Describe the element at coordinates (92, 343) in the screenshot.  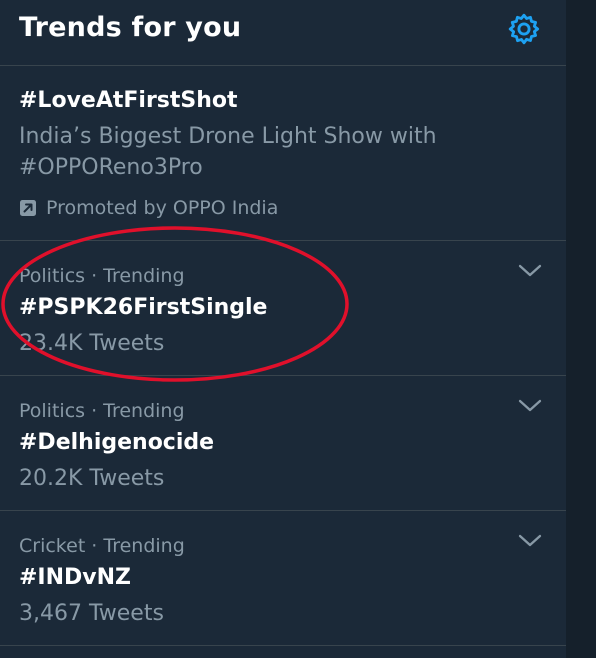
I see `trend-tweet-count: 23.4K Tweets` at that location.